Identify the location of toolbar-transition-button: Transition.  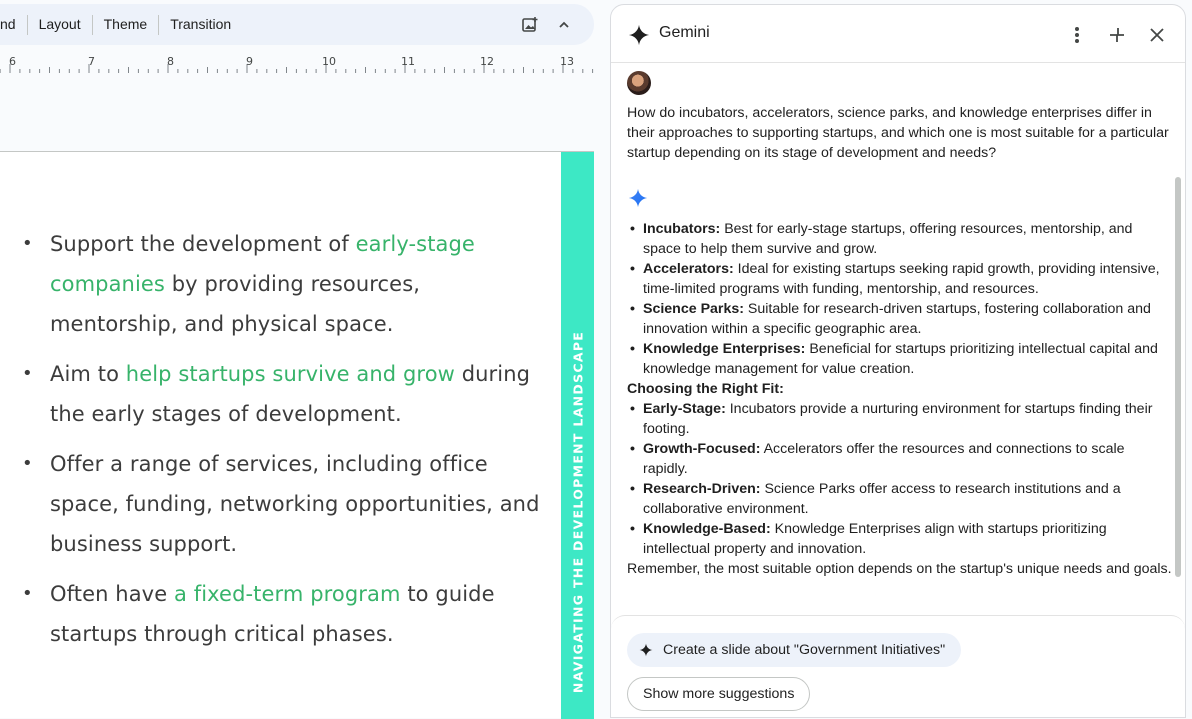
(200, 24).